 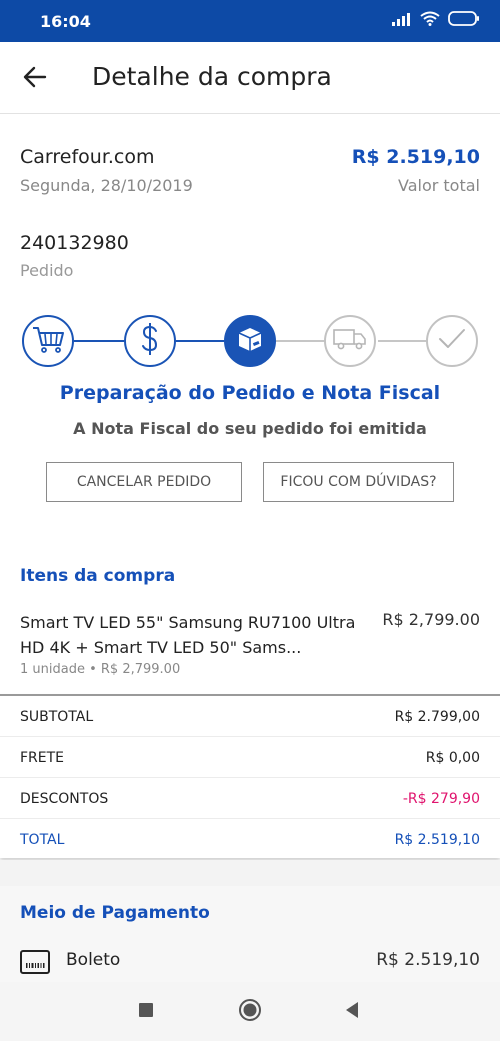 I want to click on order-number-label: Pedido, so click(x=47, y=270).